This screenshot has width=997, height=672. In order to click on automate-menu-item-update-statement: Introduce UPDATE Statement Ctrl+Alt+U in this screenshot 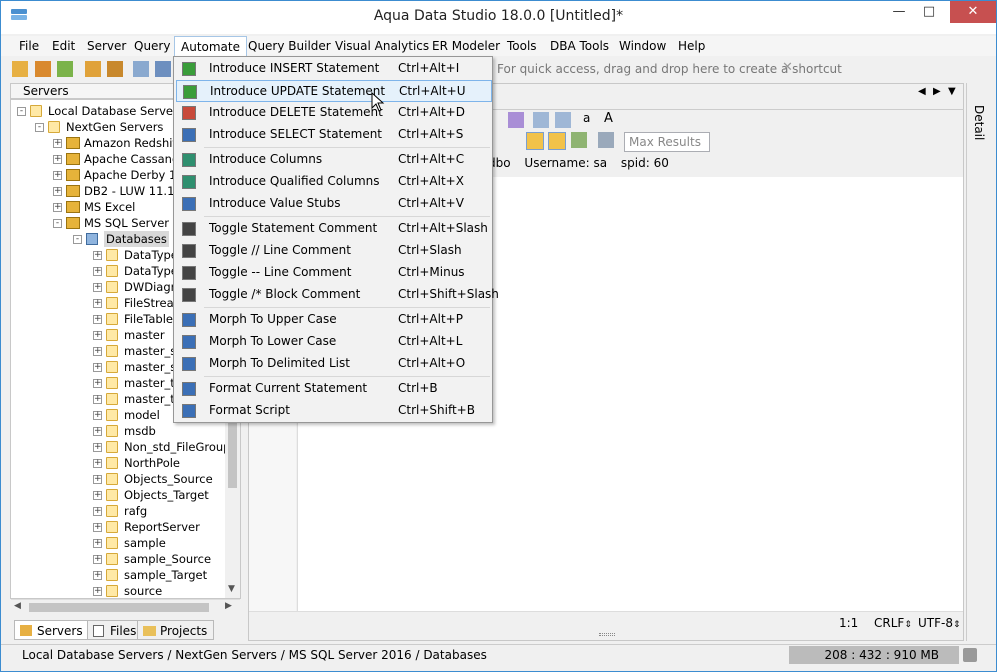, I will do `click(334, 91)`.